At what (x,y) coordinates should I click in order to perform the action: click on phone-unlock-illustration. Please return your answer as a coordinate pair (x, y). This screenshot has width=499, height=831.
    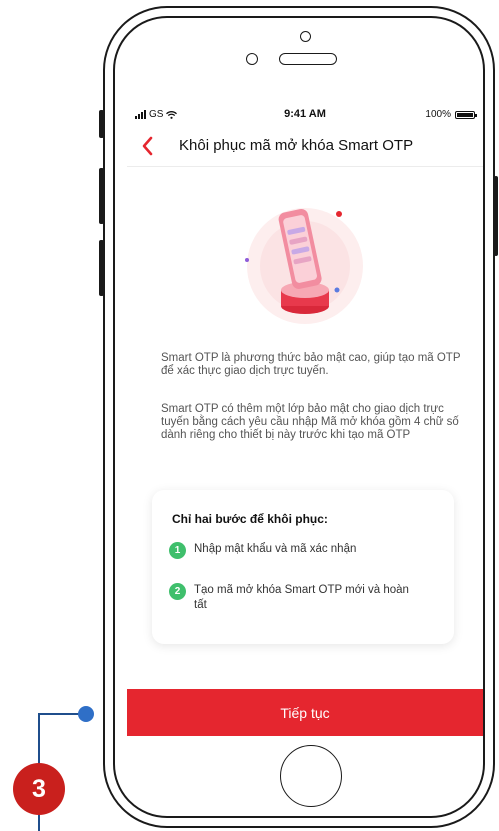
    Looking at the image, I should click on (304, 266).